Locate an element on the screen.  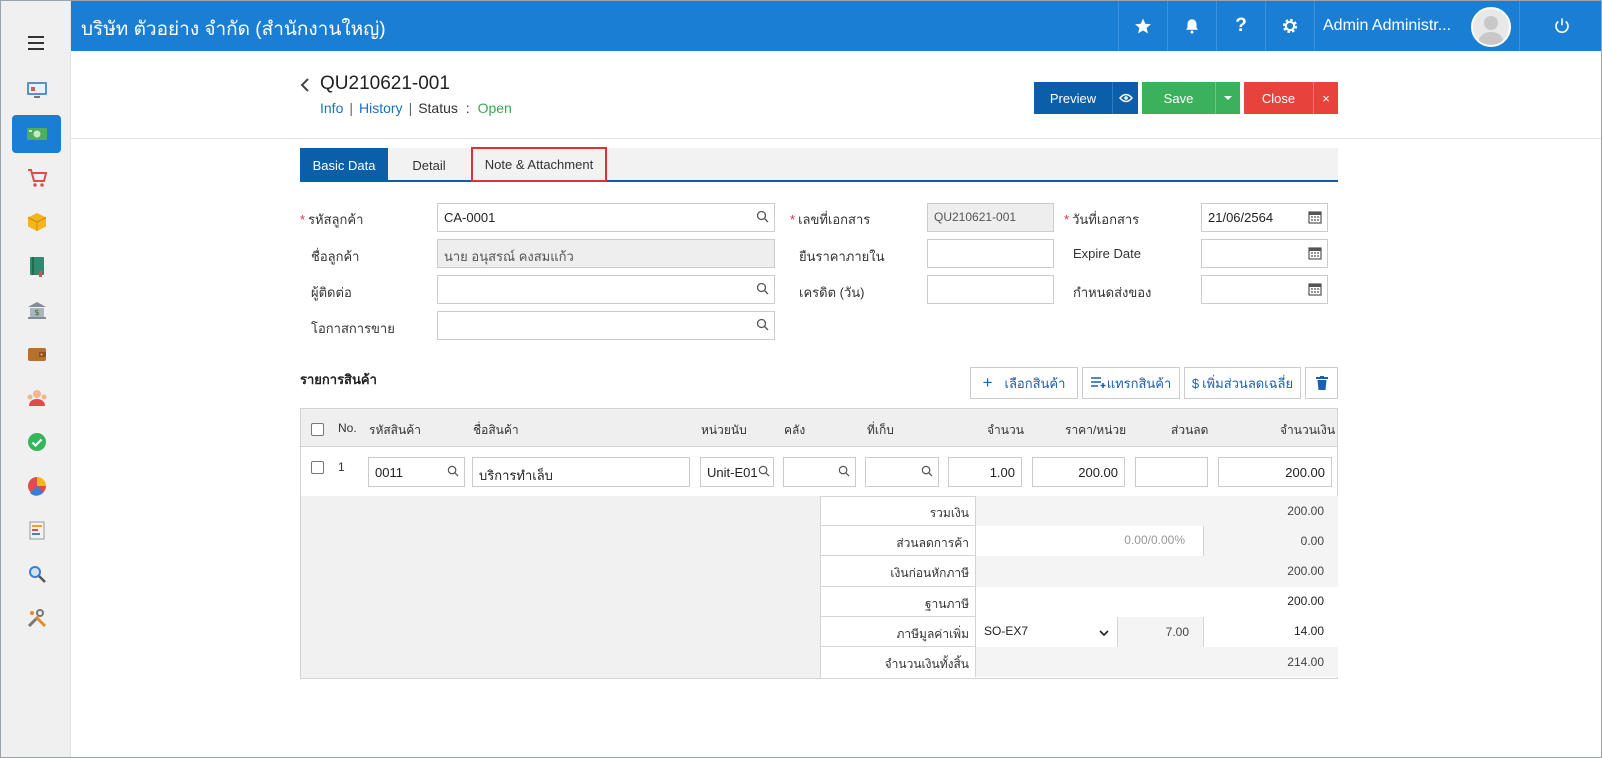
product-code-field: 0011 is located at coordinates (416, 472).